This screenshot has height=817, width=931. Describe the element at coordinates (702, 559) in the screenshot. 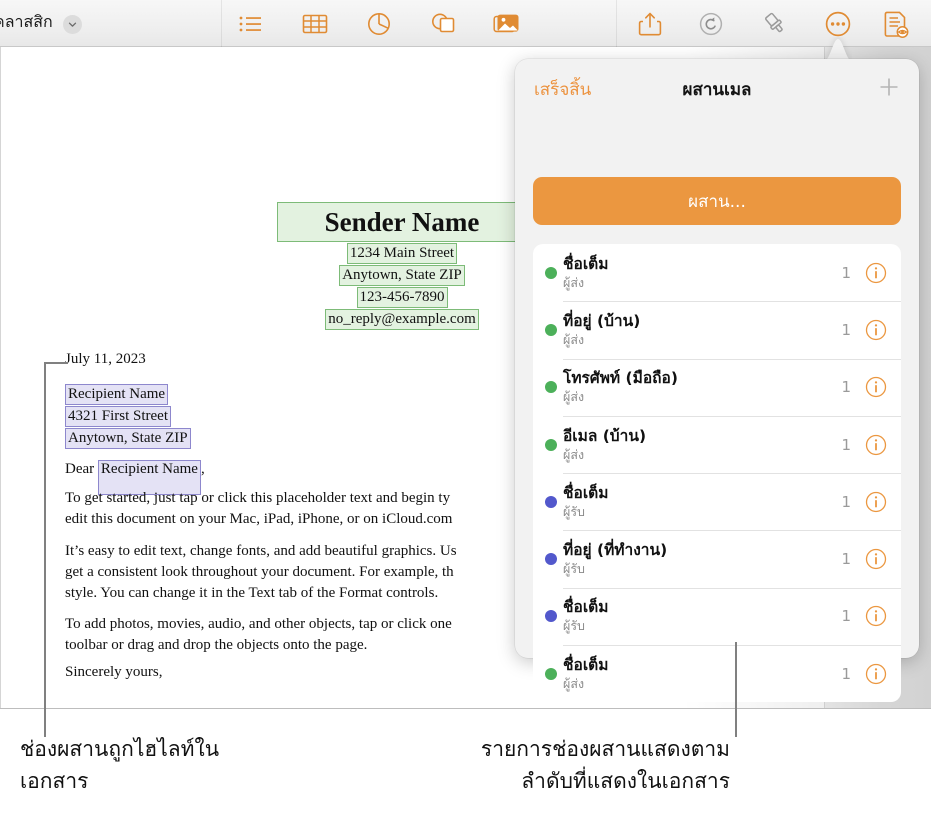

I see `field-text-group: ที่อยู่ (ที่ทำงาน) ผู้รับ` at that location.